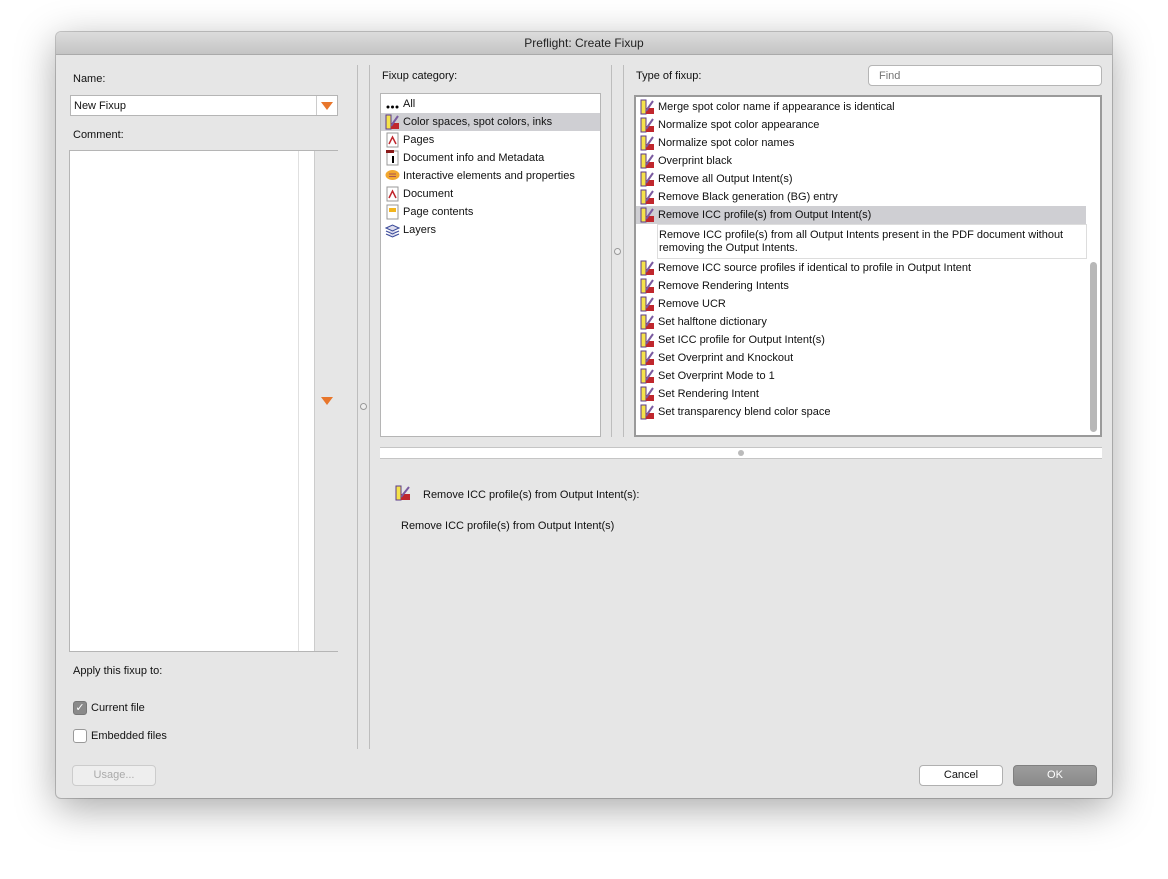 Image resolution: width=1168 pixels, height=879 pixels. What do you see at coordinates (961, 775) in the screenshot?
I see `cancel-button: Cancel` at bounding box center [961, 775].